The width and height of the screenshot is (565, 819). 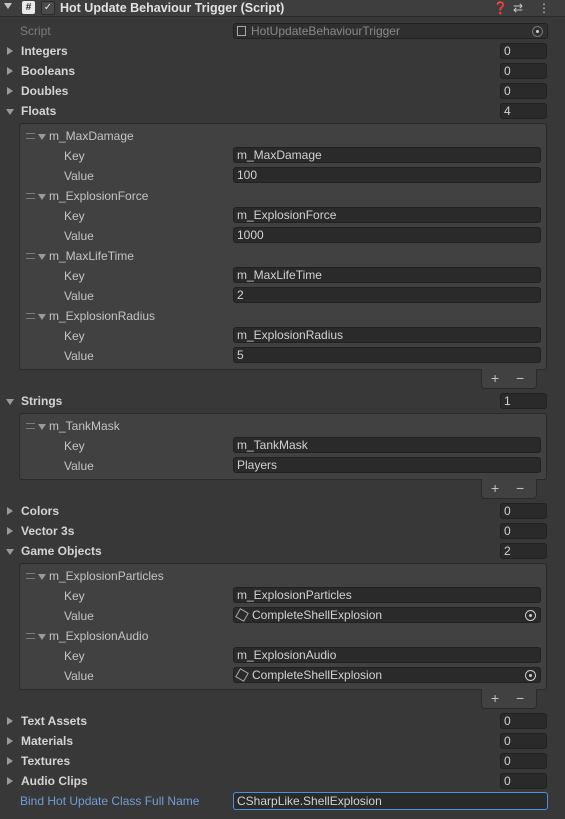 What do you see at coordinates (523, 721) in the screenshot?
I see `text-assets-count-input: 0` at bounding box center [523, 721].